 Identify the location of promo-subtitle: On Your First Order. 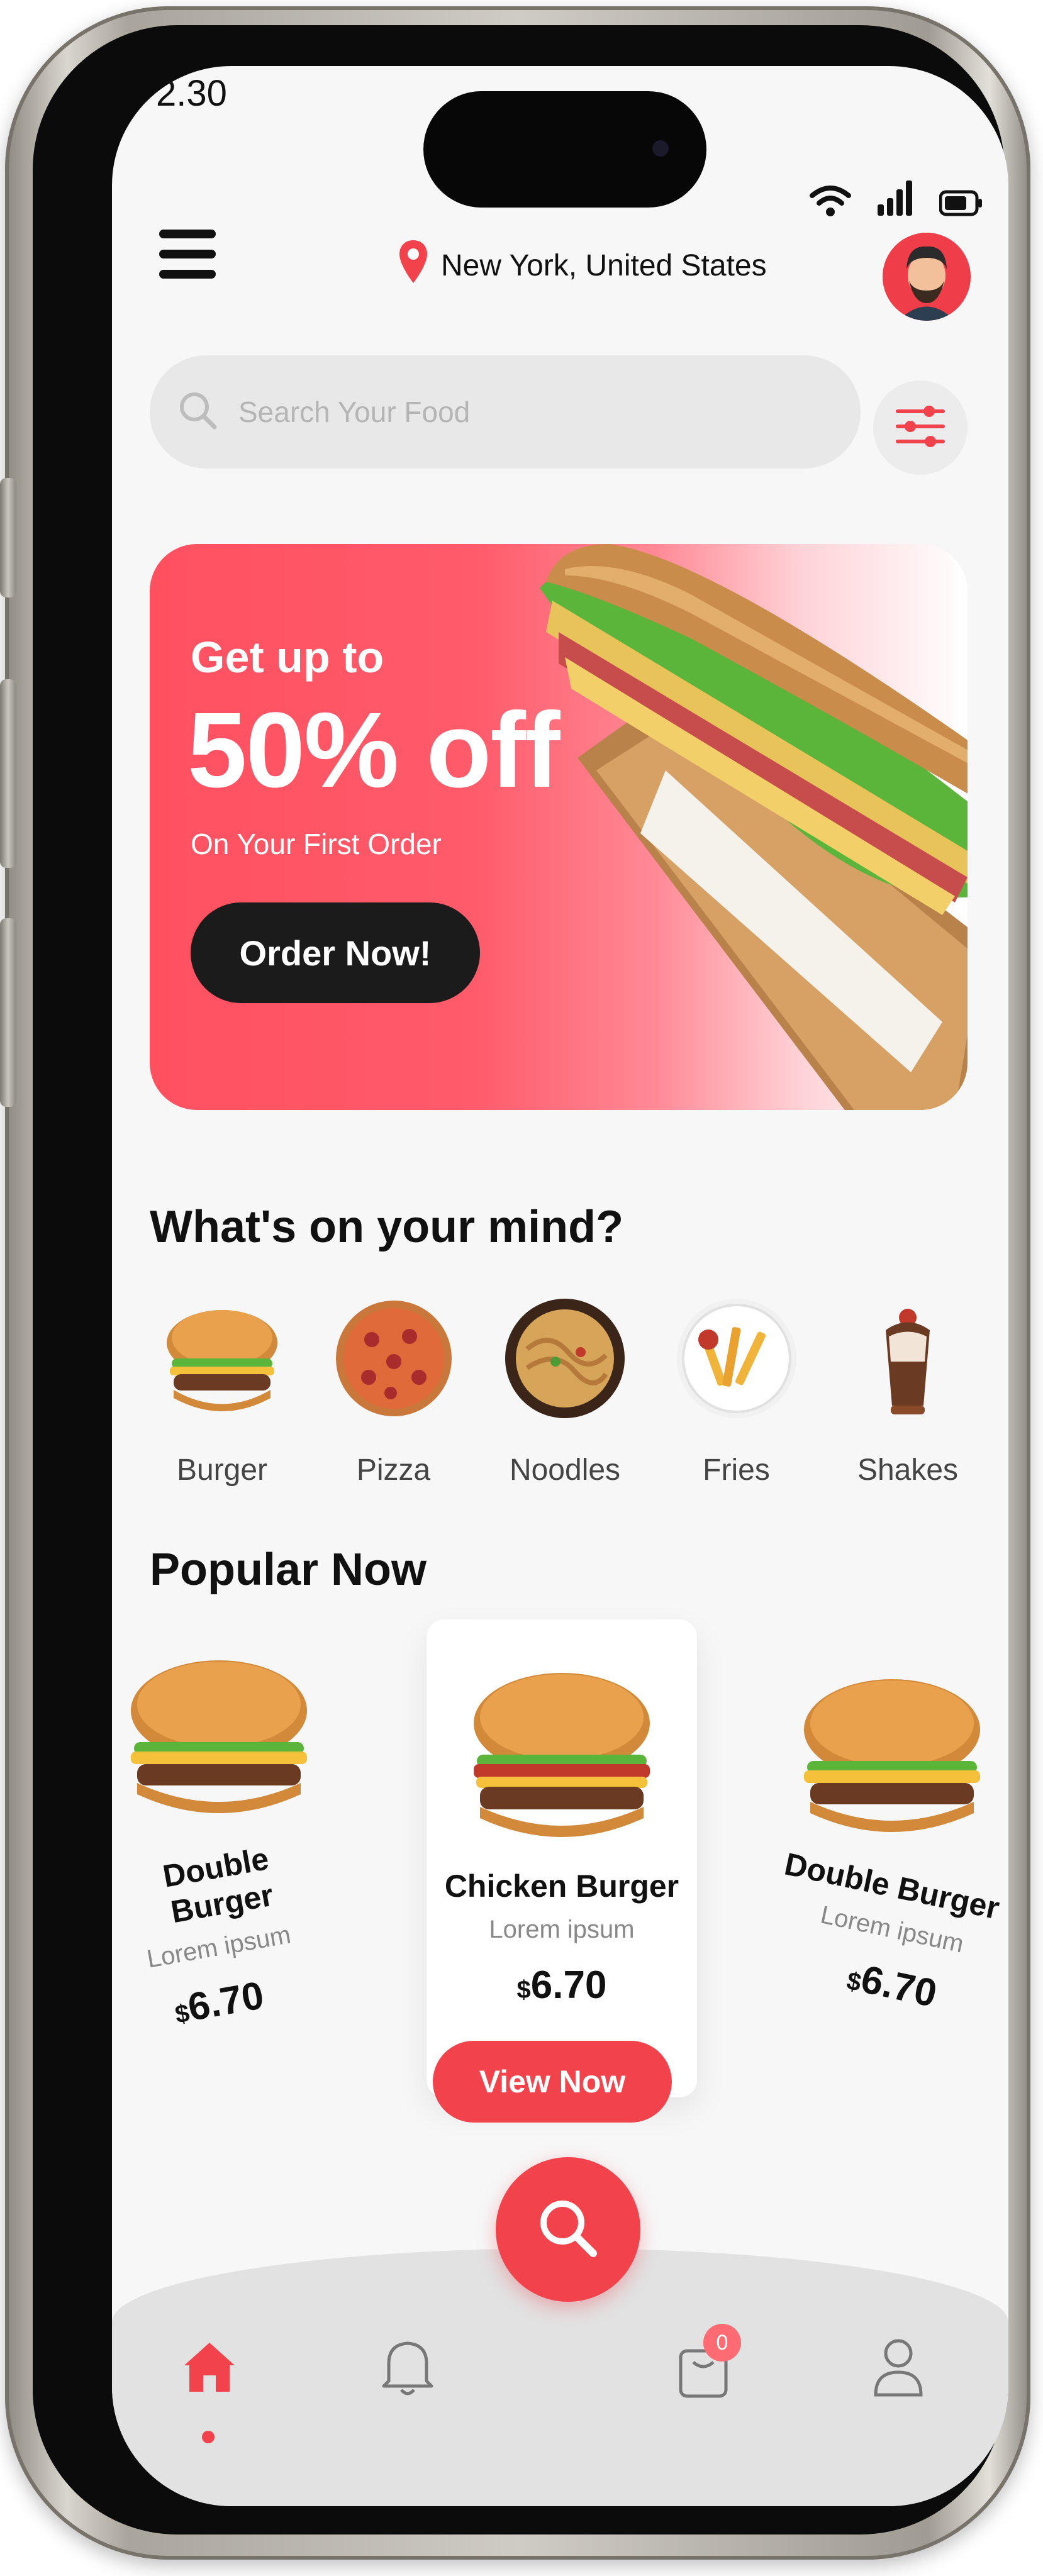
(316, 844).